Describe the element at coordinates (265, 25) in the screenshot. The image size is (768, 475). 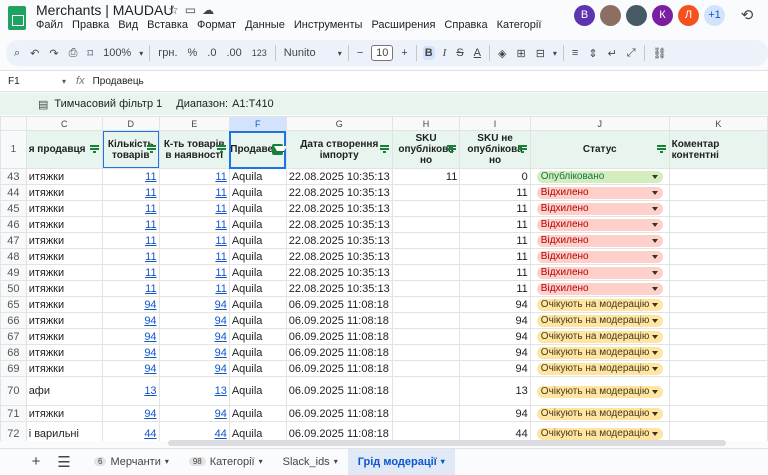
I see `menu-item: Данные` at that location.